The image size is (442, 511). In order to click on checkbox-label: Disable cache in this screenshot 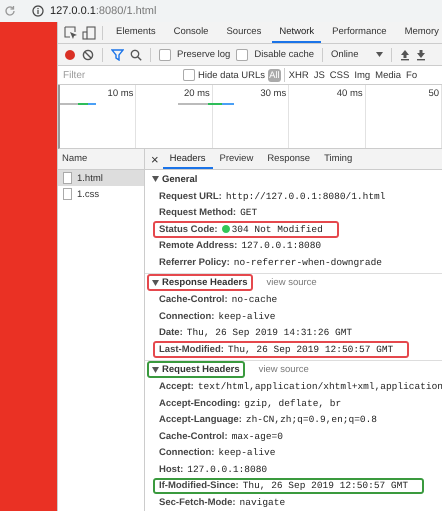, I will do `click(284, 54)`.